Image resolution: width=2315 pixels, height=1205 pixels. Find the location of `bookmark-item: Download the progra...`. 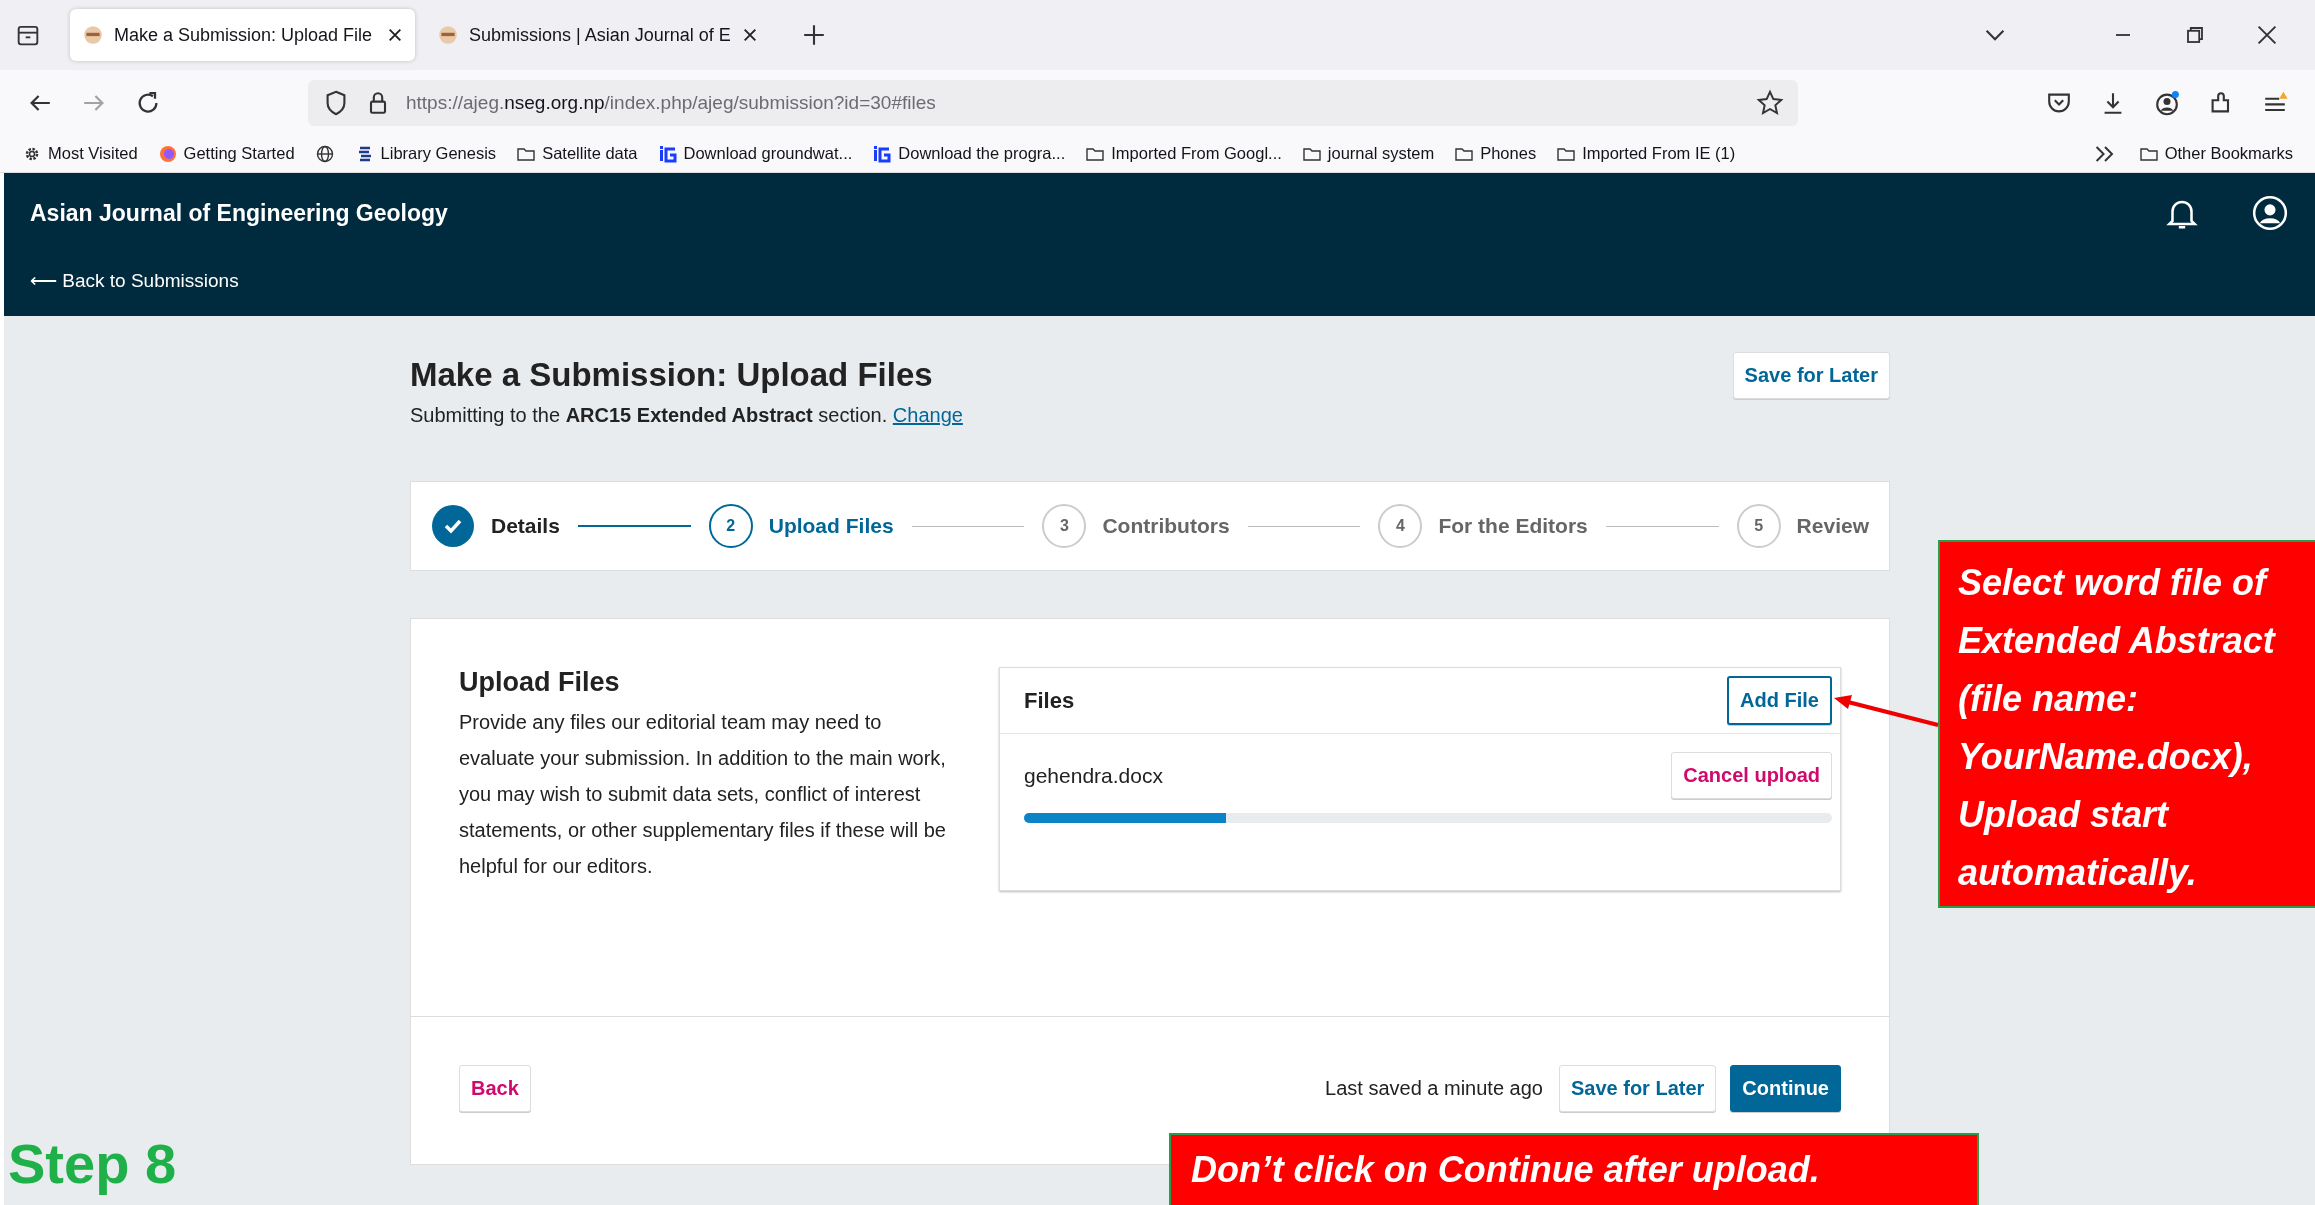

bookmark-item: Download the progra... is located at coordinates (969, 153).